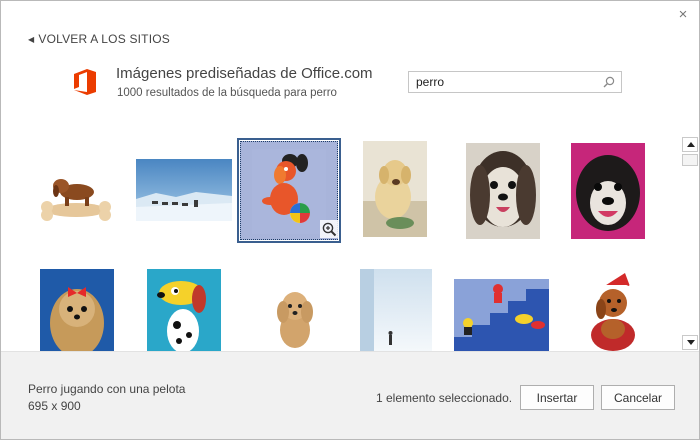  Describe the element at coordinates (690, 342) in the screenshot. I see `scroll-down-button` at that location.